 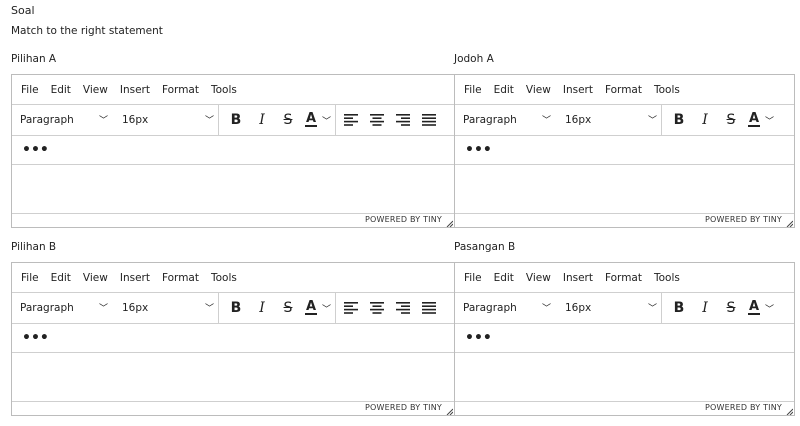 I want to click on alignment-group, so click(x=389, y=120).